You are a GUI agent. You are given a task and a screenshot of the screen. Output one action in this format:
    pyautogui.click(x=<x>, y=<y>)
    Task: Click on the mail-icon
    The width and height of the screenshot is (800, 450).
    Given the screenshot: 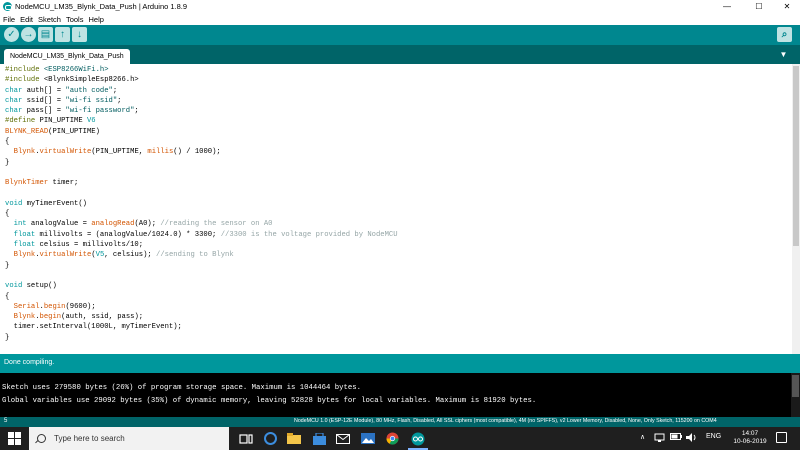 What is the action you would take?
    pyautogui.click(x=343, y=438)
    